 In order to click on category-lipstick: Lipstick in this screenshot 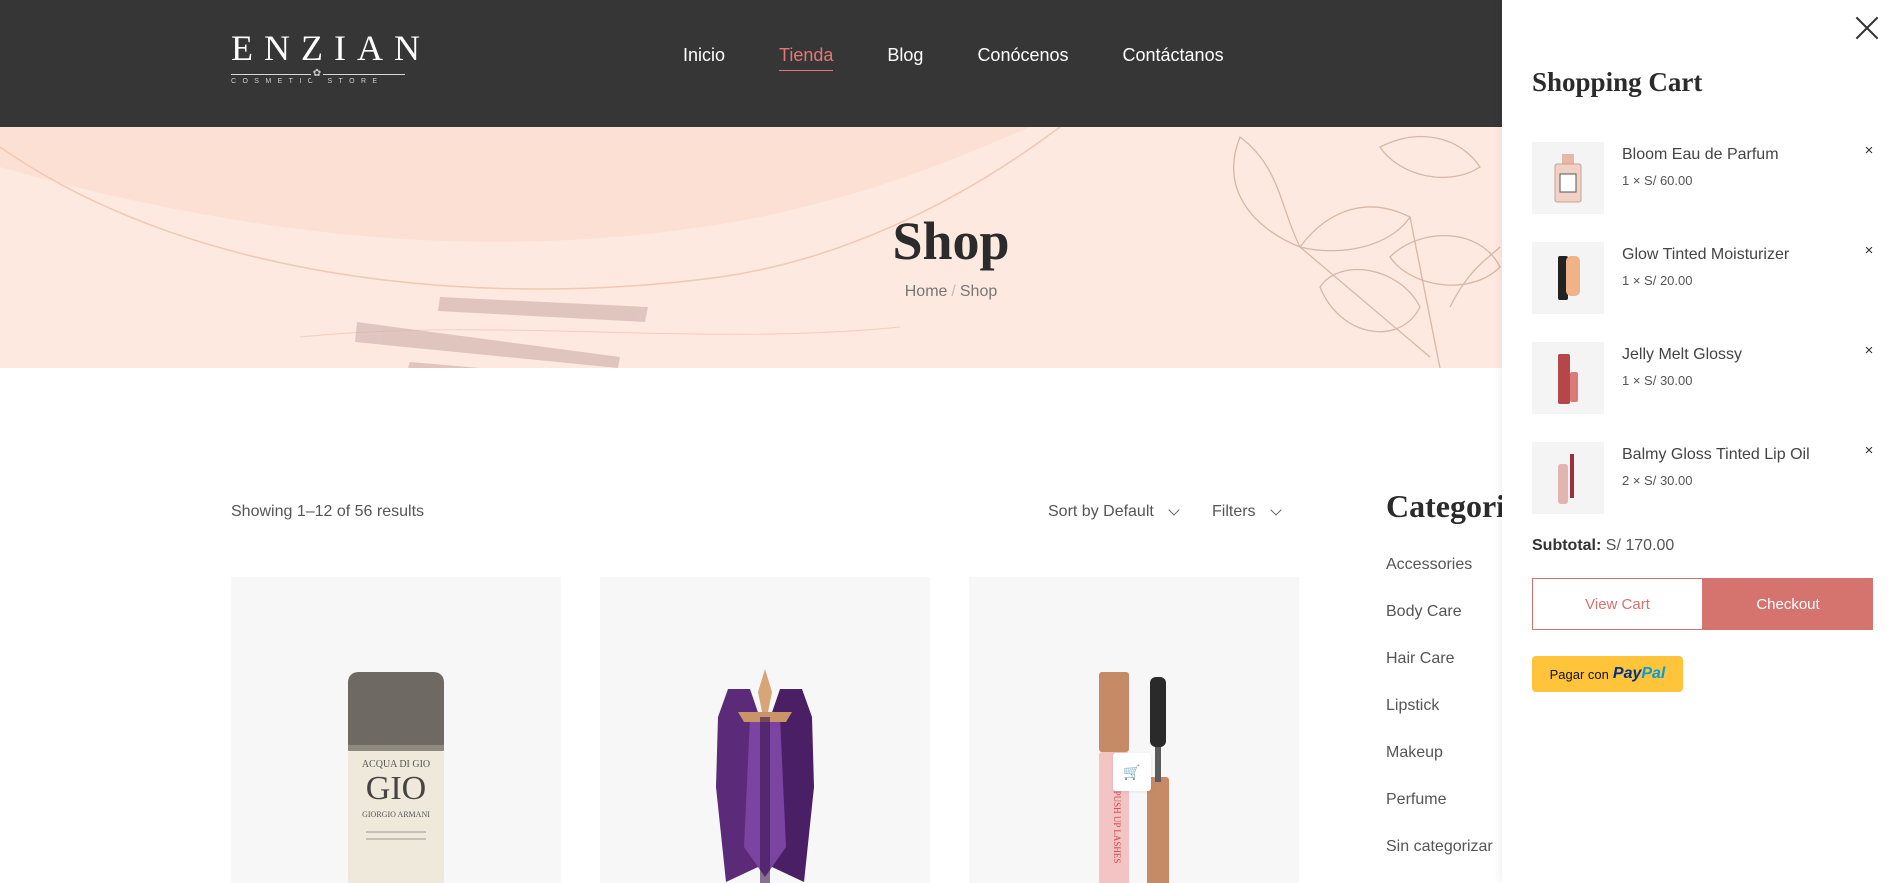, I will do `click(1439, 720)`.